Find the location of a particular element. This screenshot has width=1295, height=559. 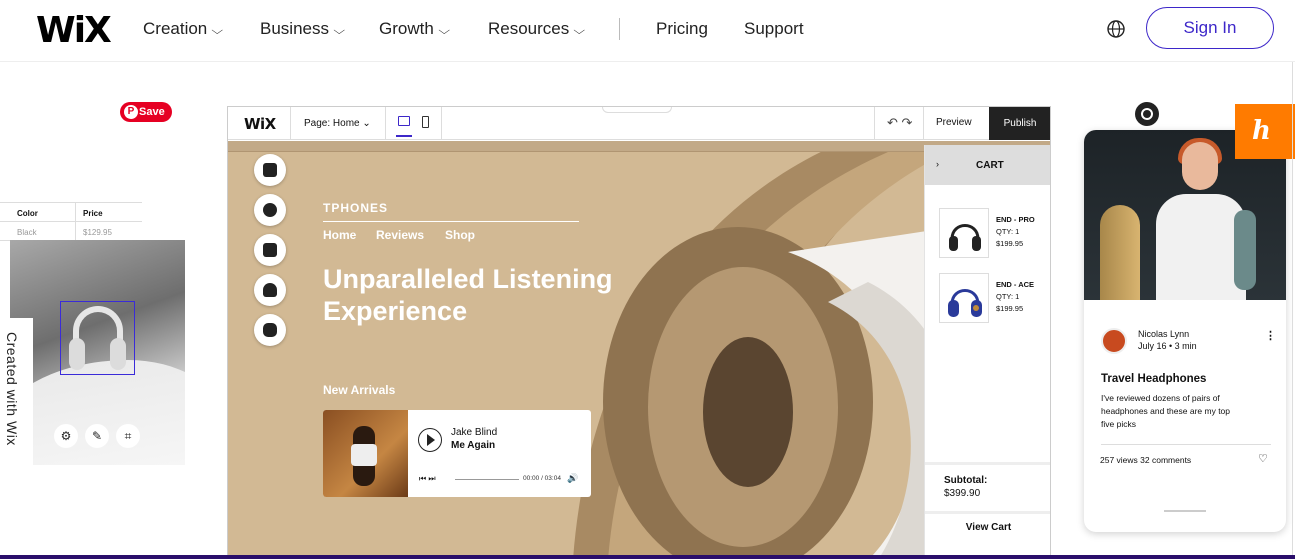

post-date: July 16 • 3 min is located at coordinates (1167, 346).